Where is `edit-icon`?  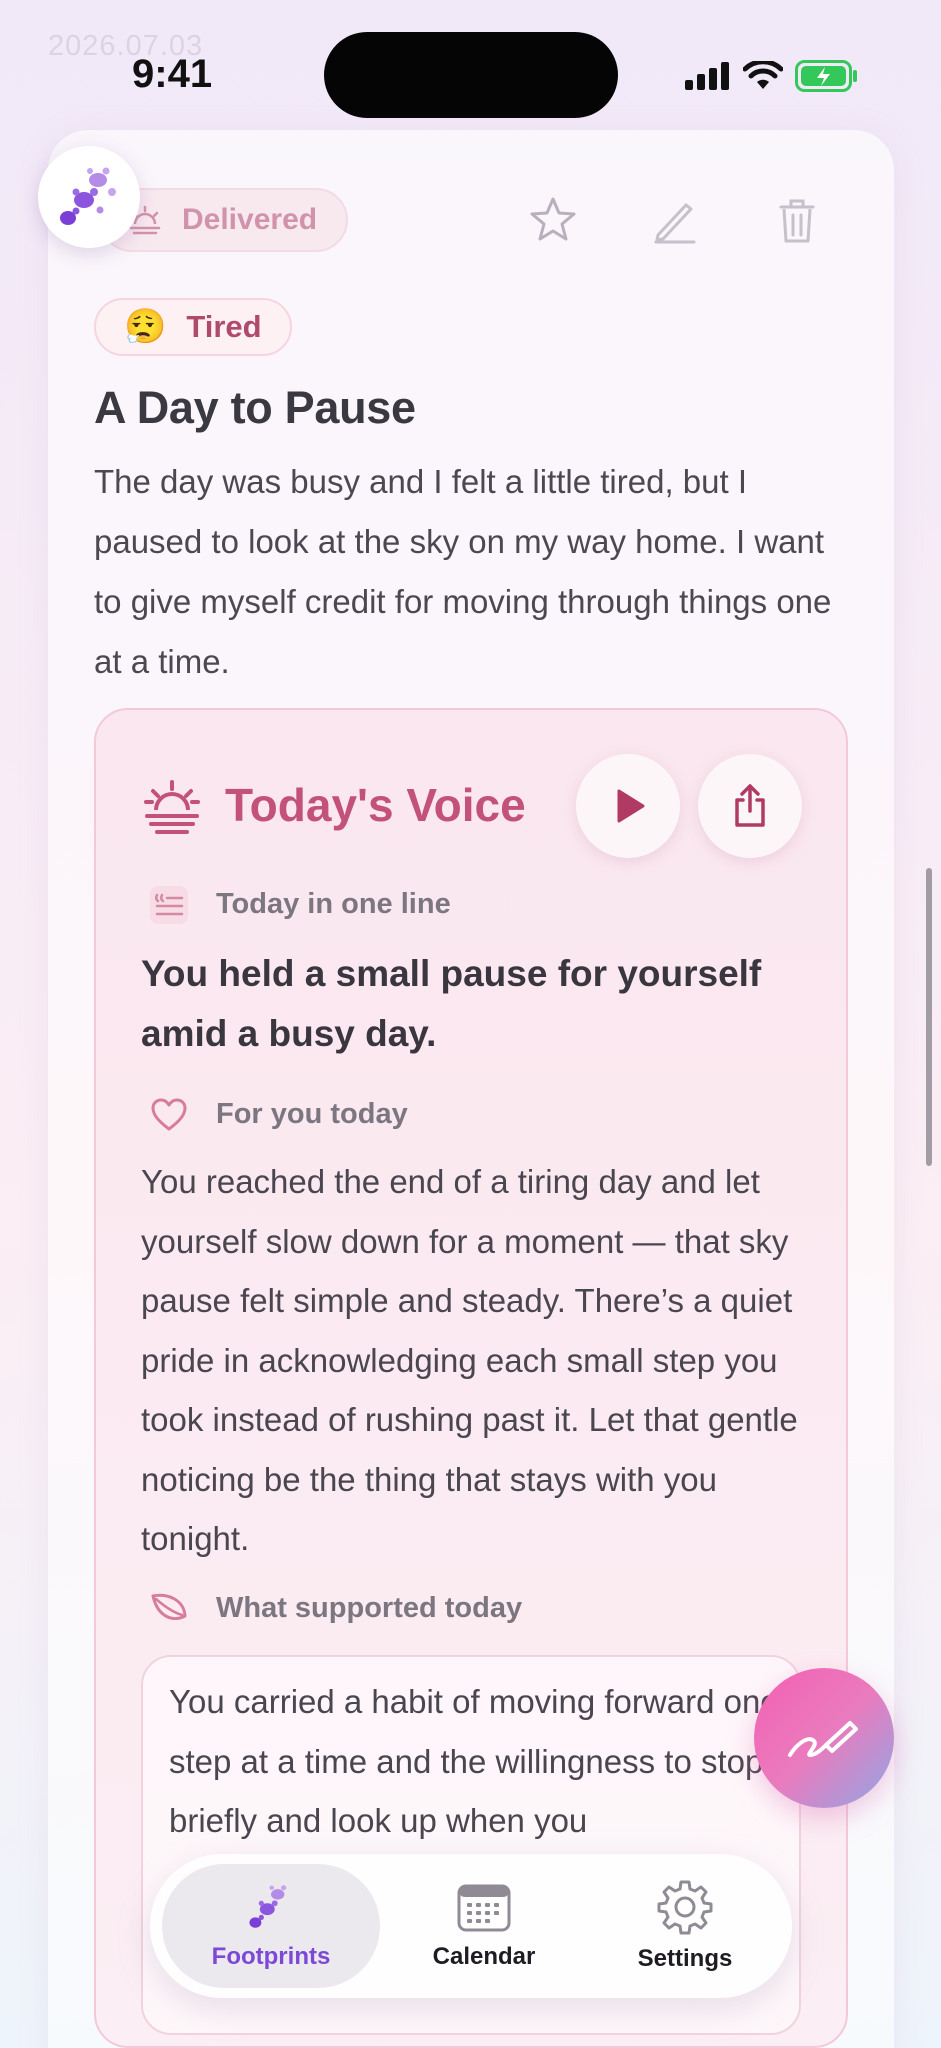
edit-icon is located at coordinates (675, 220).